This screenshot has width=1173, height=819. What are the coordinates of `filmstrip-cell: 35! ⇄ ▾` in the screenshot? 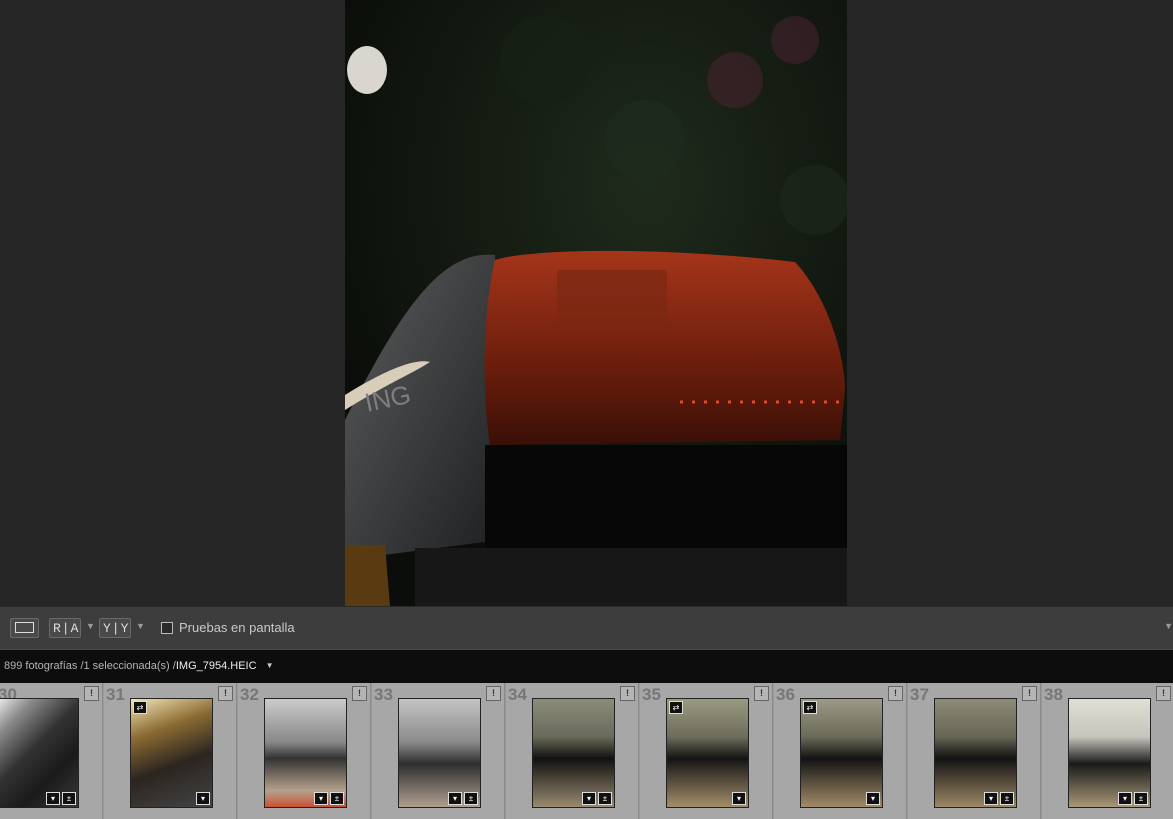 It's located at (706, 751).